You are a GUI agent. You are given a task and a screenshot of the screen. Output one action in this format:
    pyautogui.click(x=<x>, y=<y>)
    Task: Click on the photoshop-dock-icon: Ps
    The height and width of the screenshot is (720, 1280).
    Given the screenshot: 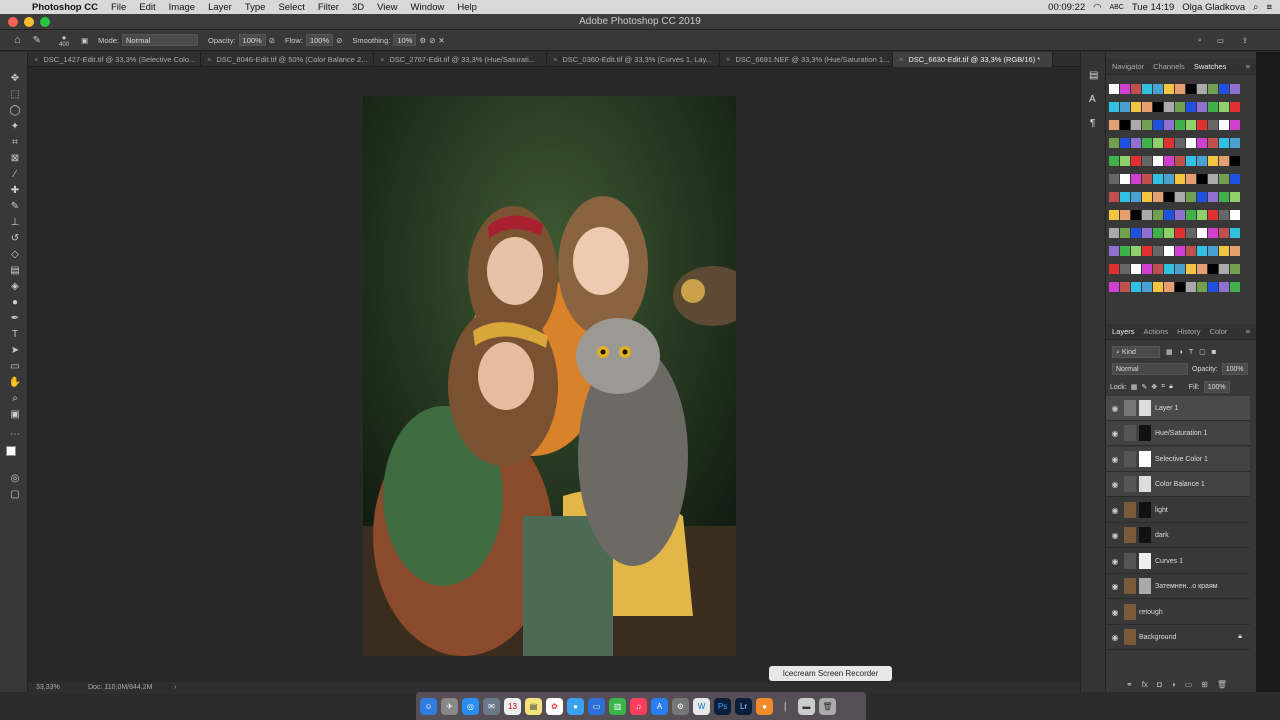 What is the action you would take?
    pyautogui.click(x=722, y=706)
    